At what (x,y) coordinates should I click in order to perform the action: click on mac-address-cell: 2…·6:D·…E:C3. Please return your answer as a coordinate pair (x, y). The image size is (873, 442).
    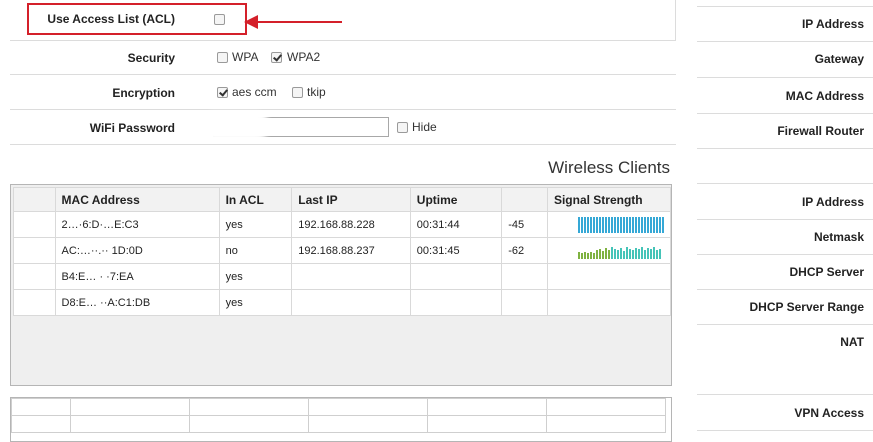
    Looking at the image, I should click on (137, 224).